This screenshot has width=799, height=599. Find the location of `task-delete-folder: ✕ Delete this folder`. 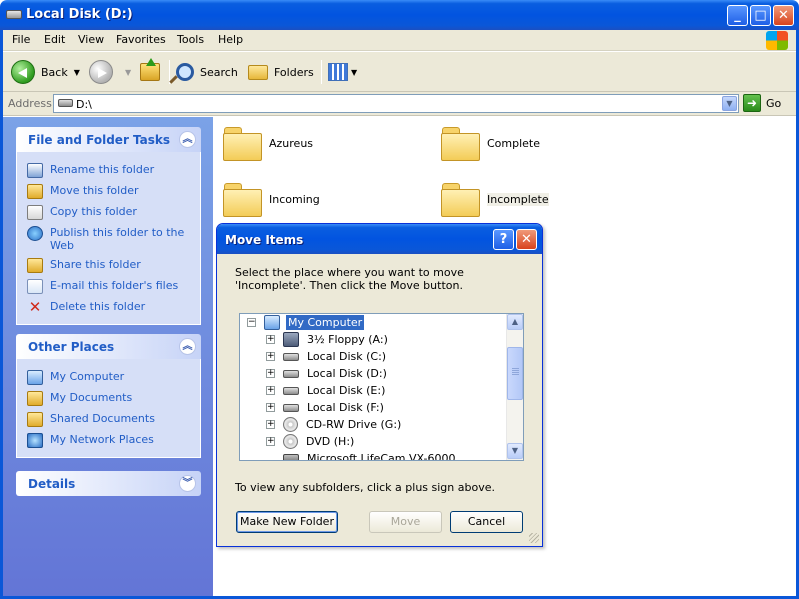

task-delete-folder: ✕ Delete this folder is located at coordinates (108, 307).